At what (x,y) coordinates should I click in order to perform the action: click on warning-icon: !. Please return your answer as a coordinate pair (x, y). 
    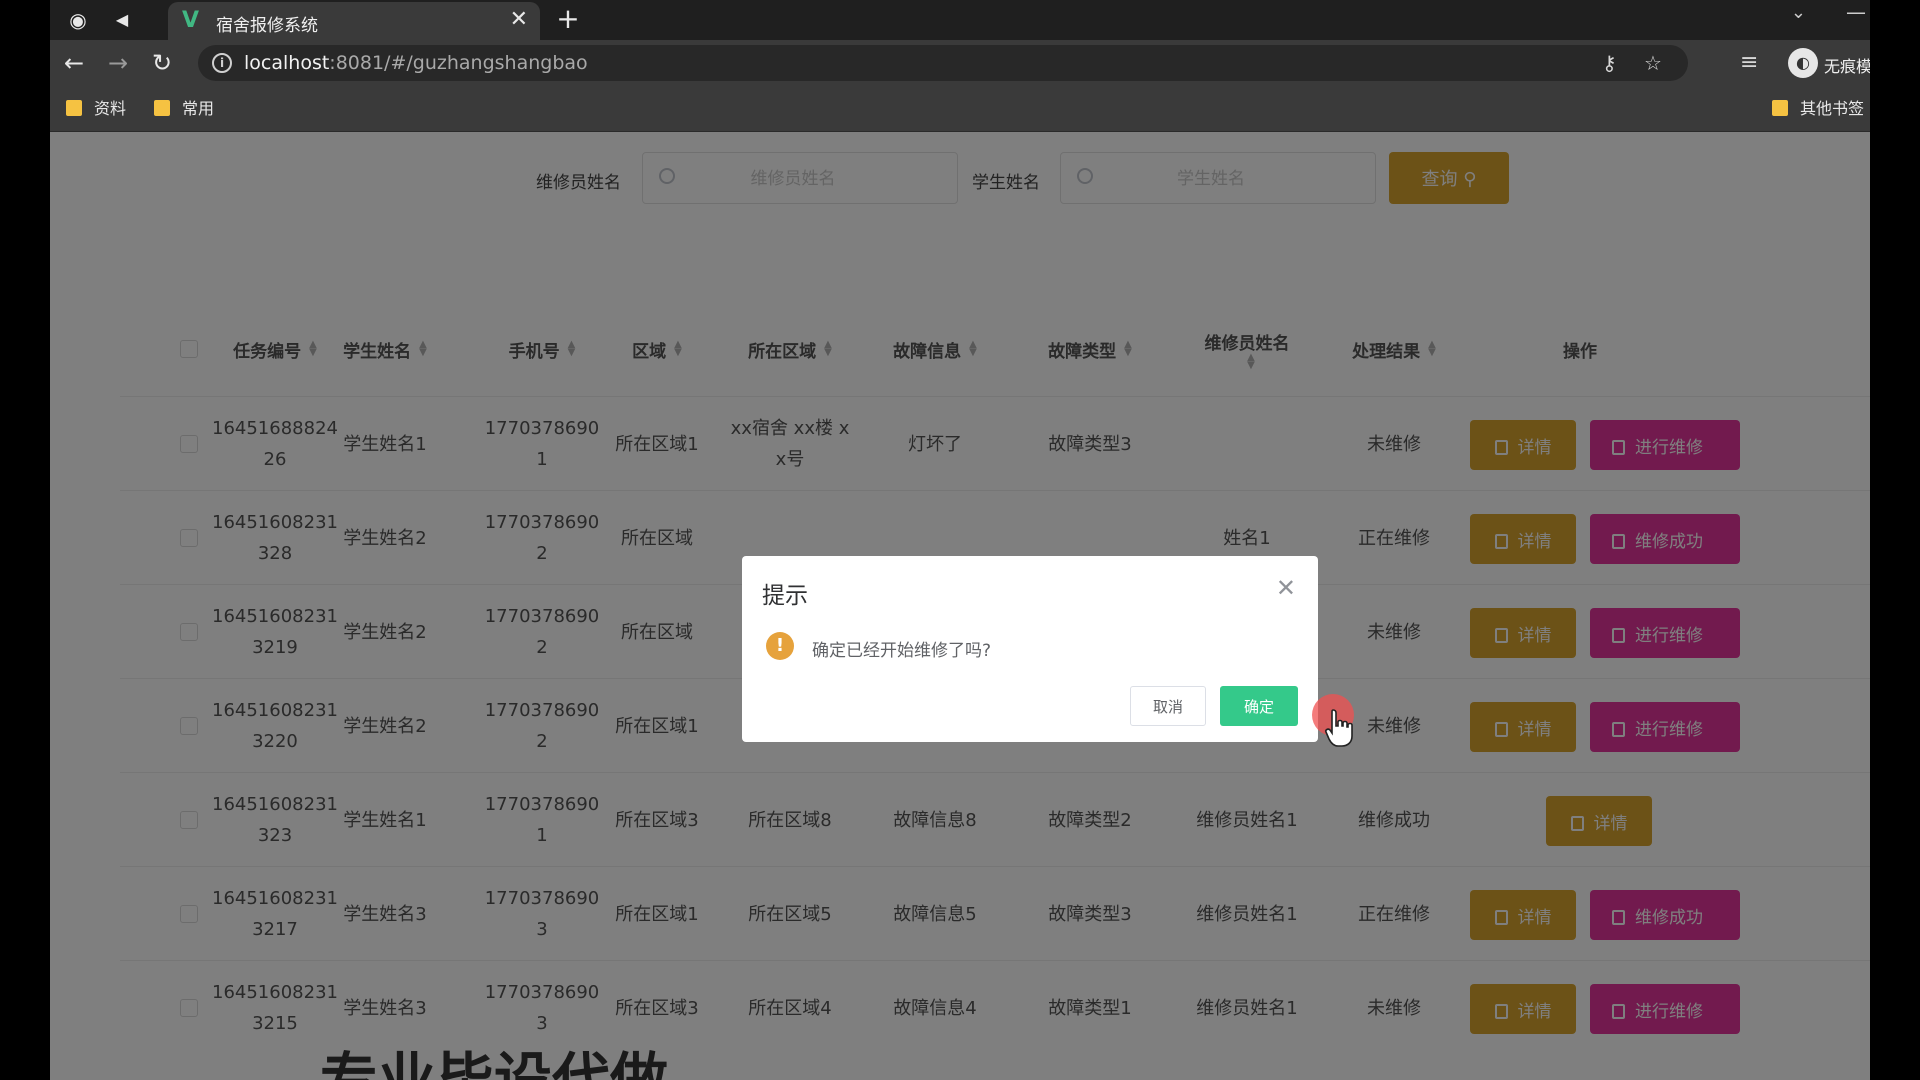
    Looking at the image, I should click on (780, 646).